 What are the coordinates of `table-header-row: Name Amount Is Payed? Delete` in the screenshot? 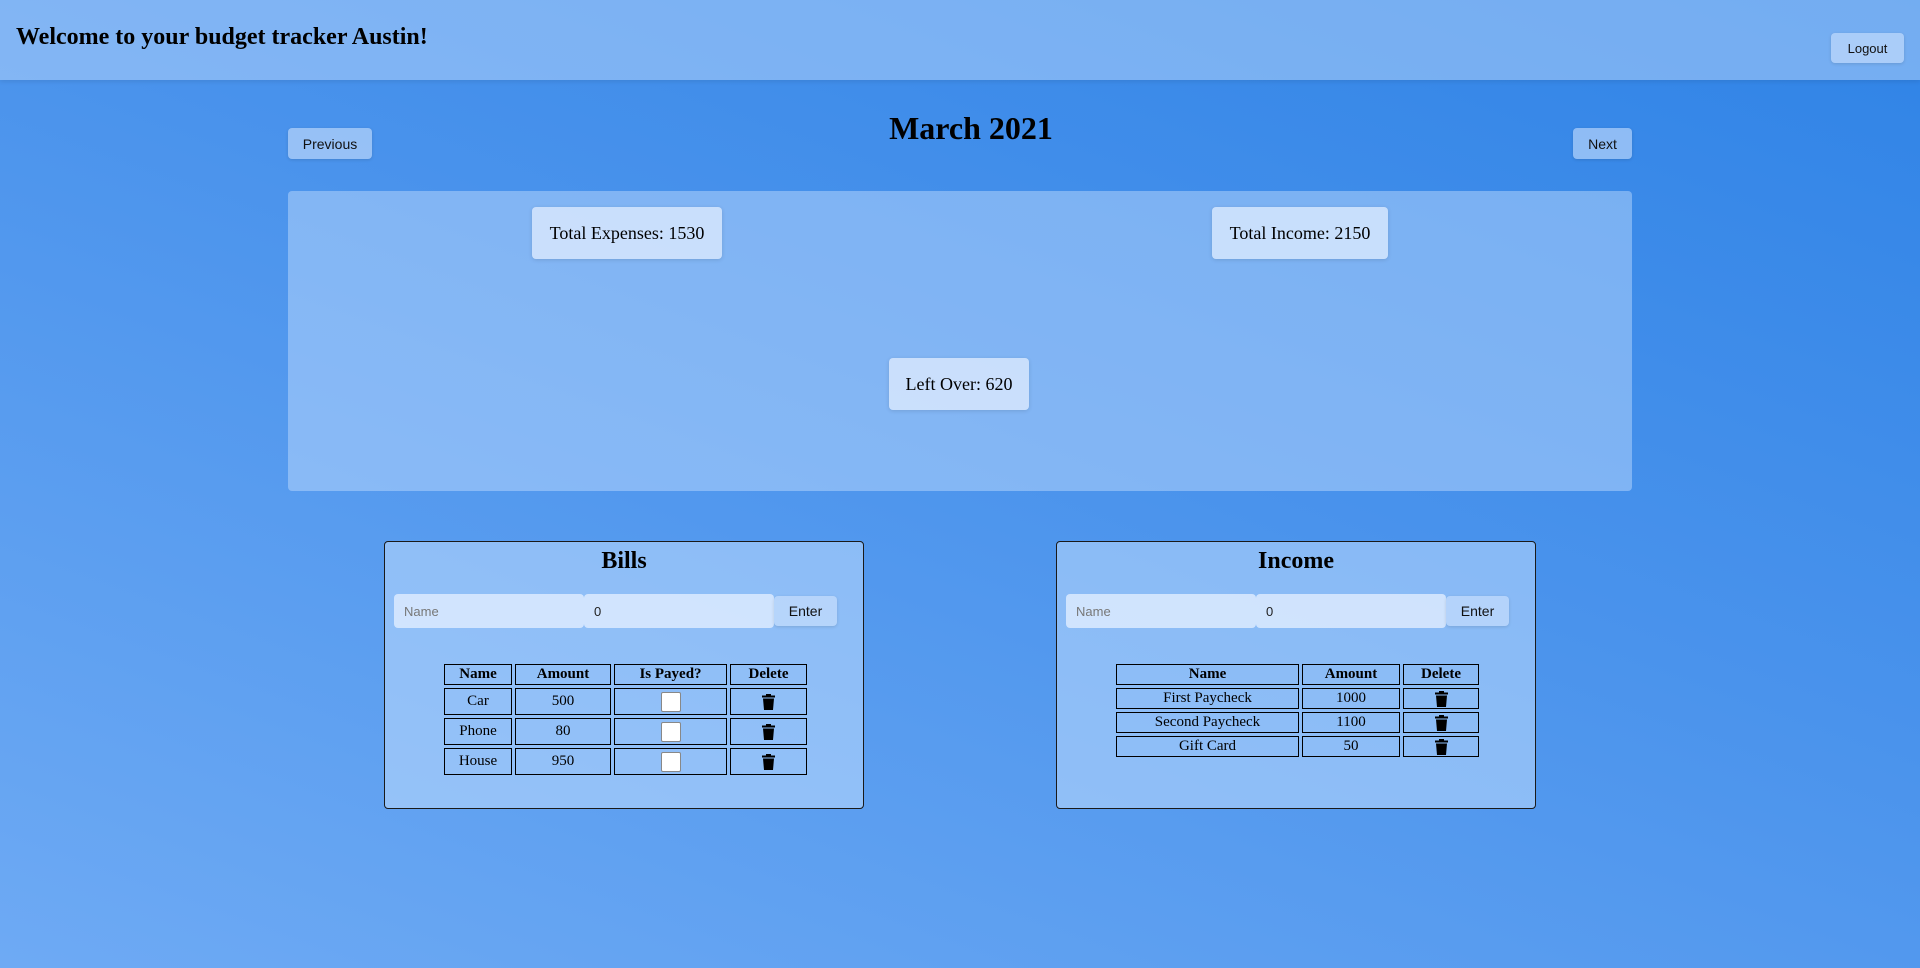 It's located at (625, 674).